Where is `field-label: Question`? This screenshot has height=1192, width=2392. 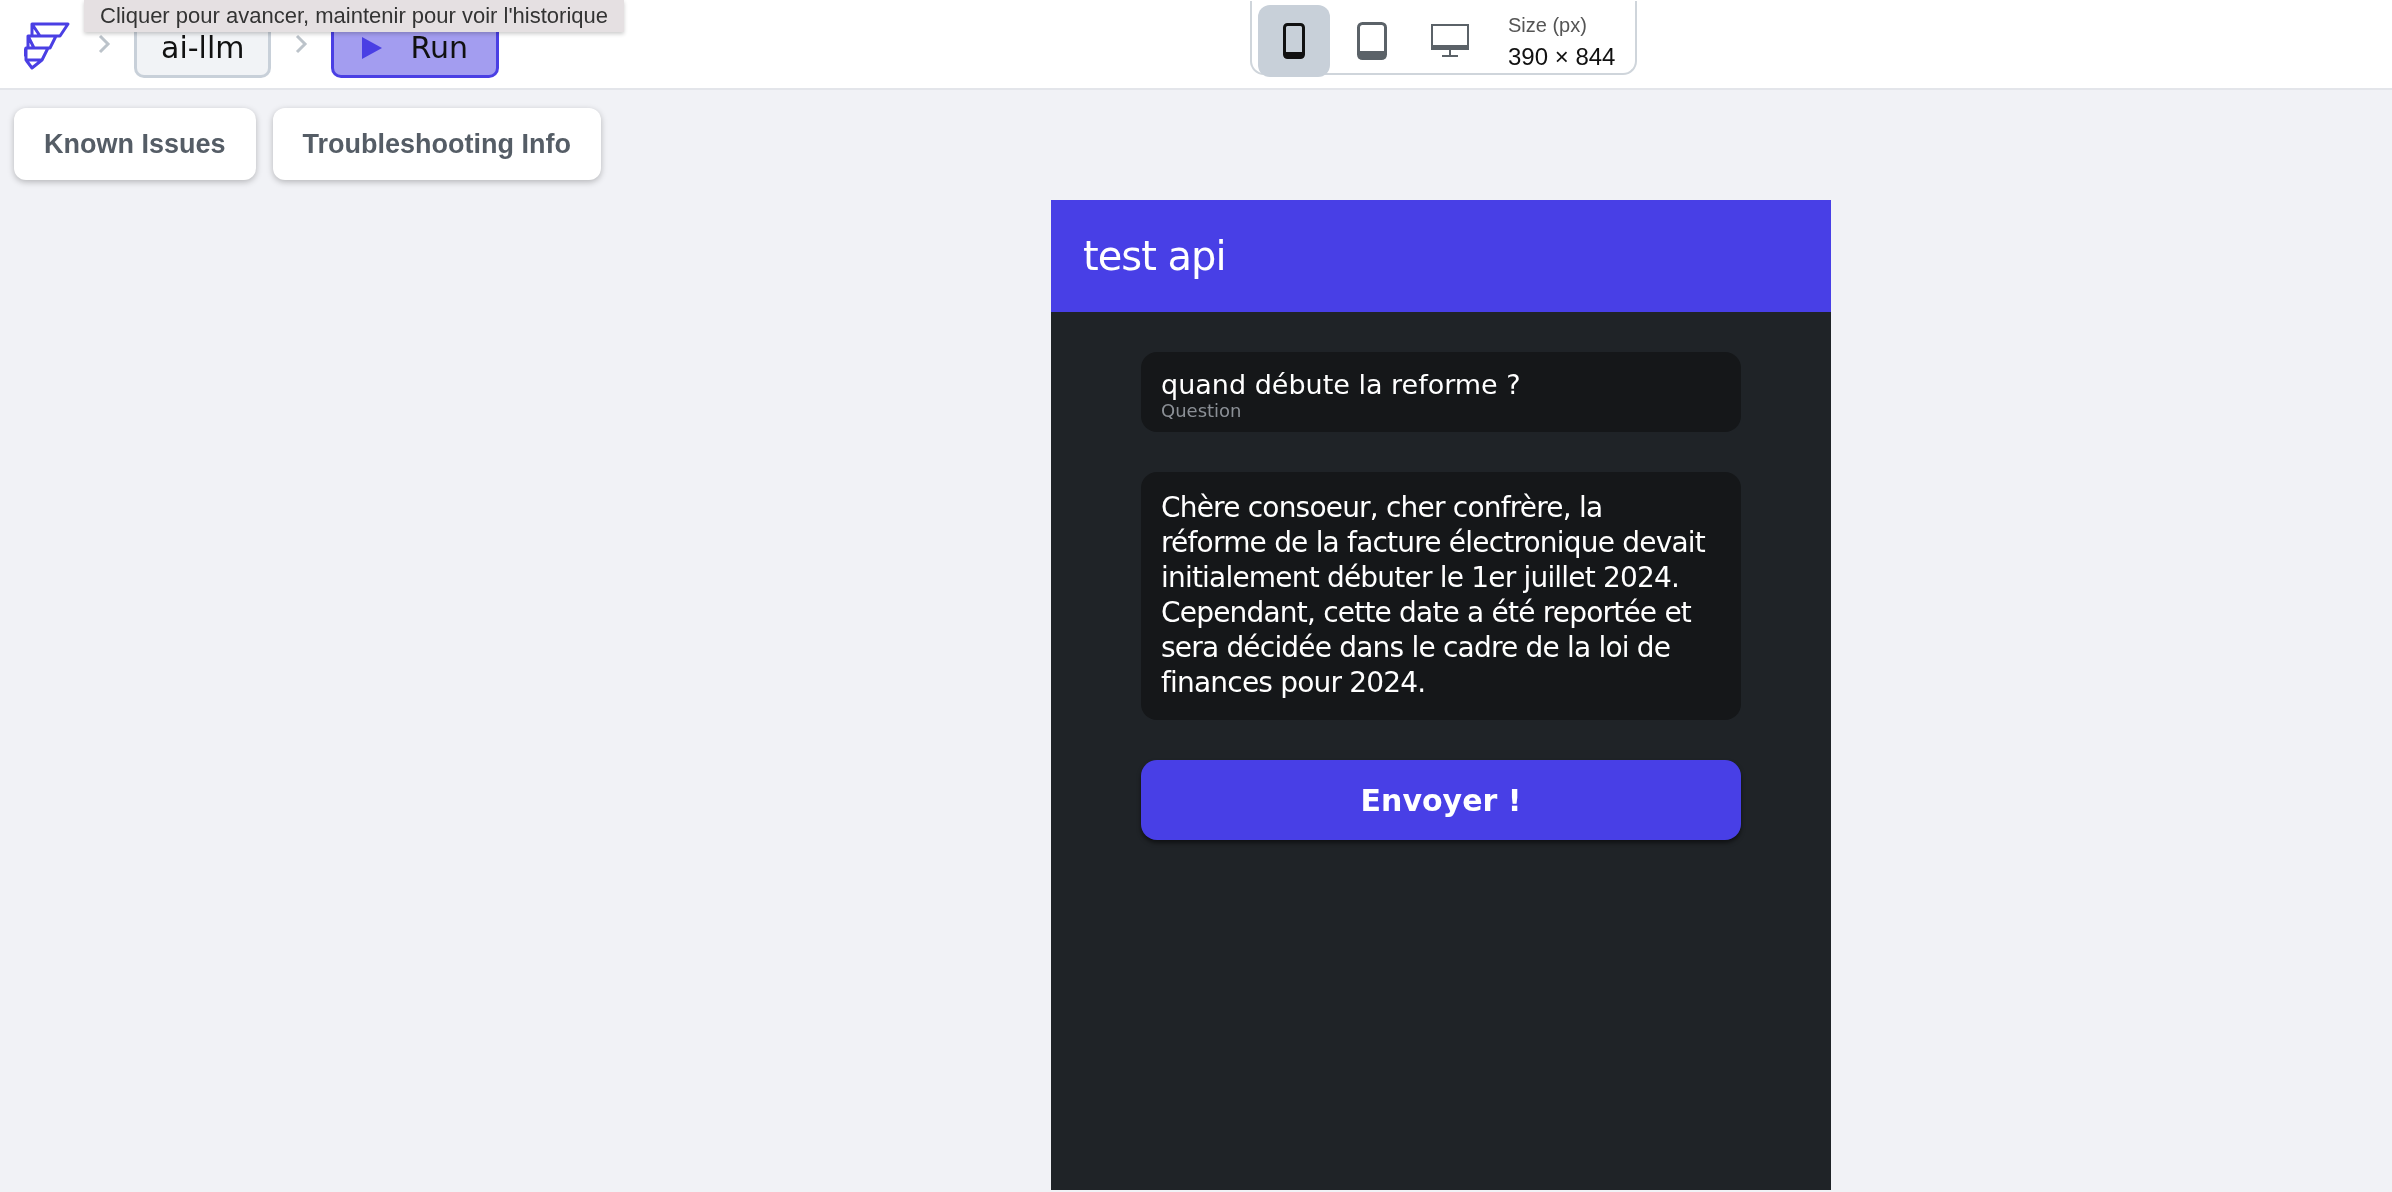
field-label: Question is located at coordinates (1201, 410).